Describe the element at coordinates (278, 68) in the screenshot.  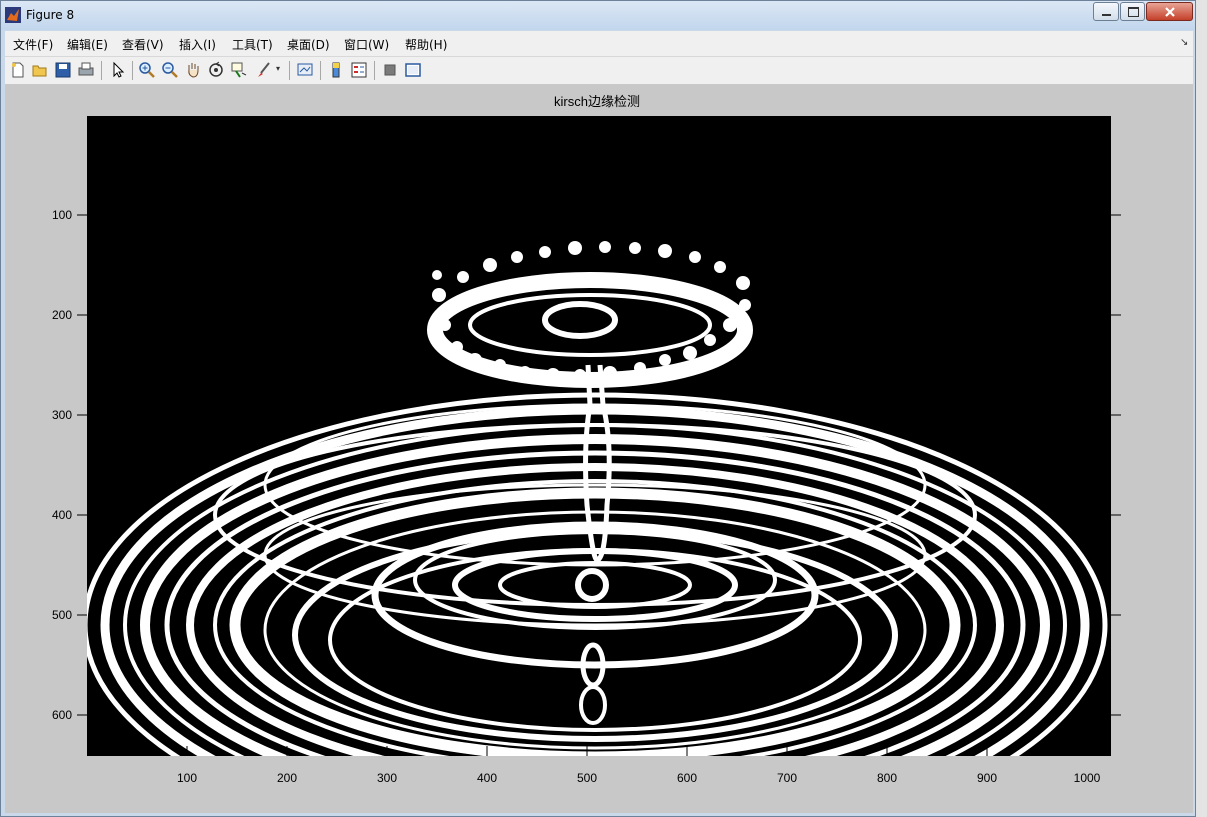
I see `brush-dropdown-icon: ▾` at that location.